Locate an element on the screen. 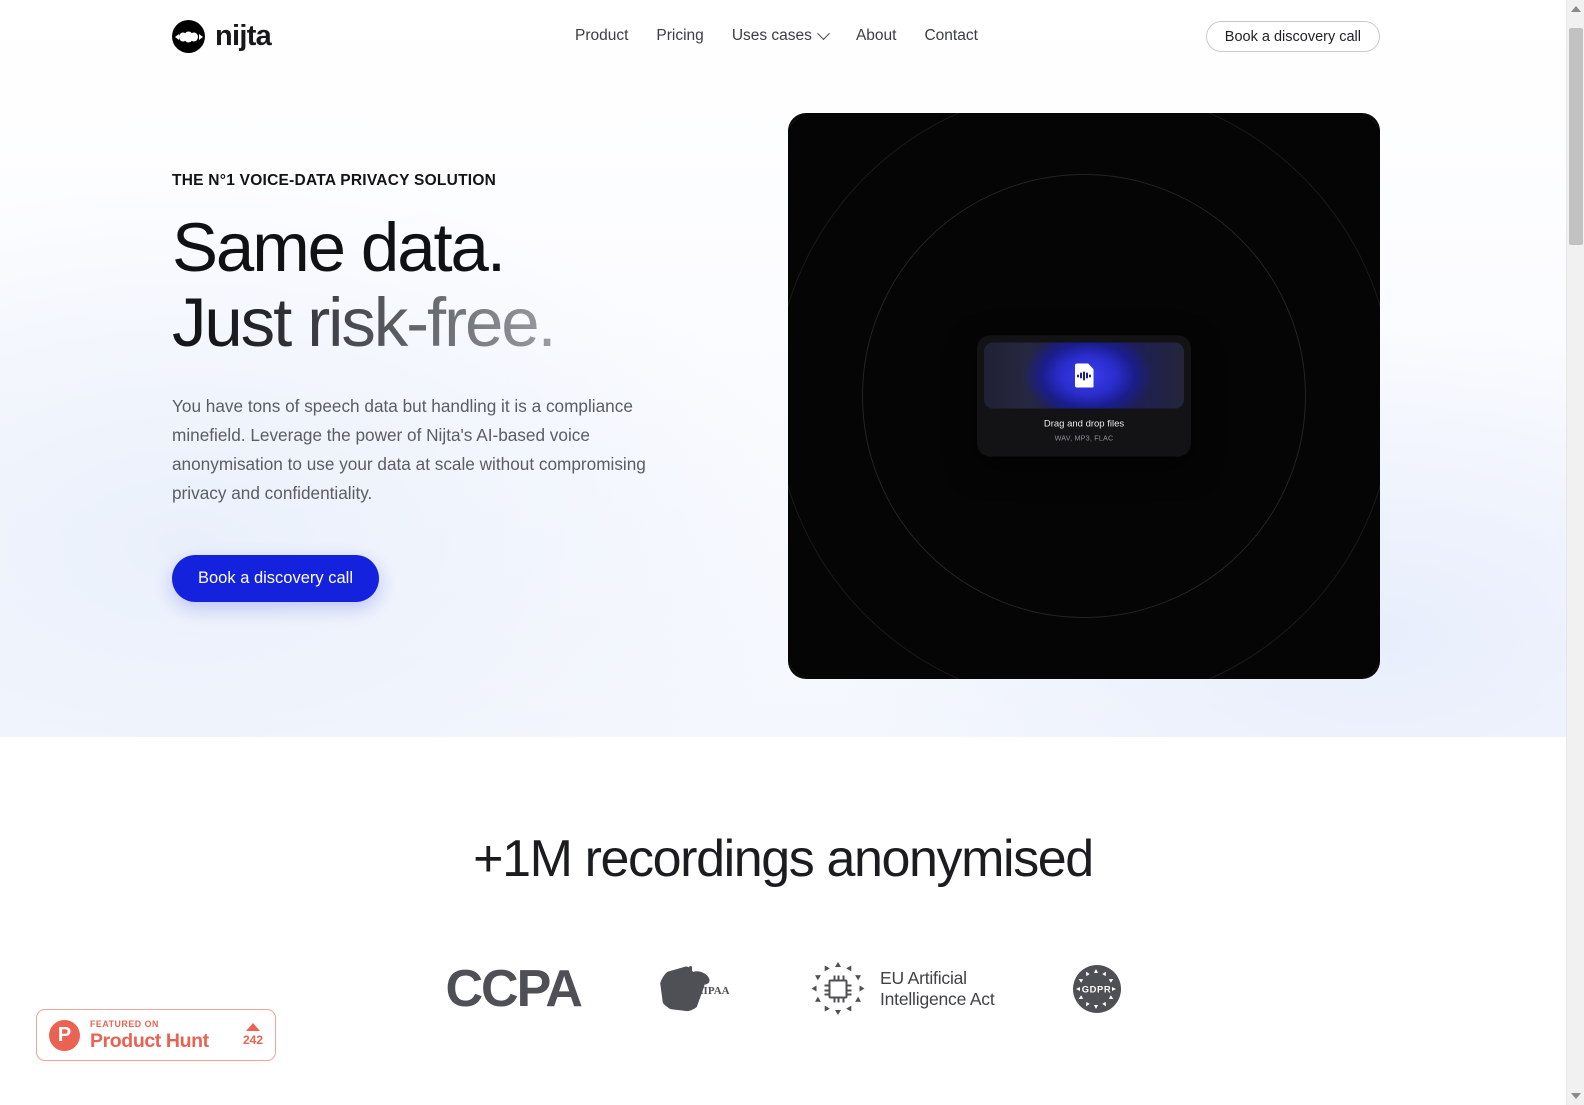  gdpr-label: GDPR is located at coordinates (1096, 989).